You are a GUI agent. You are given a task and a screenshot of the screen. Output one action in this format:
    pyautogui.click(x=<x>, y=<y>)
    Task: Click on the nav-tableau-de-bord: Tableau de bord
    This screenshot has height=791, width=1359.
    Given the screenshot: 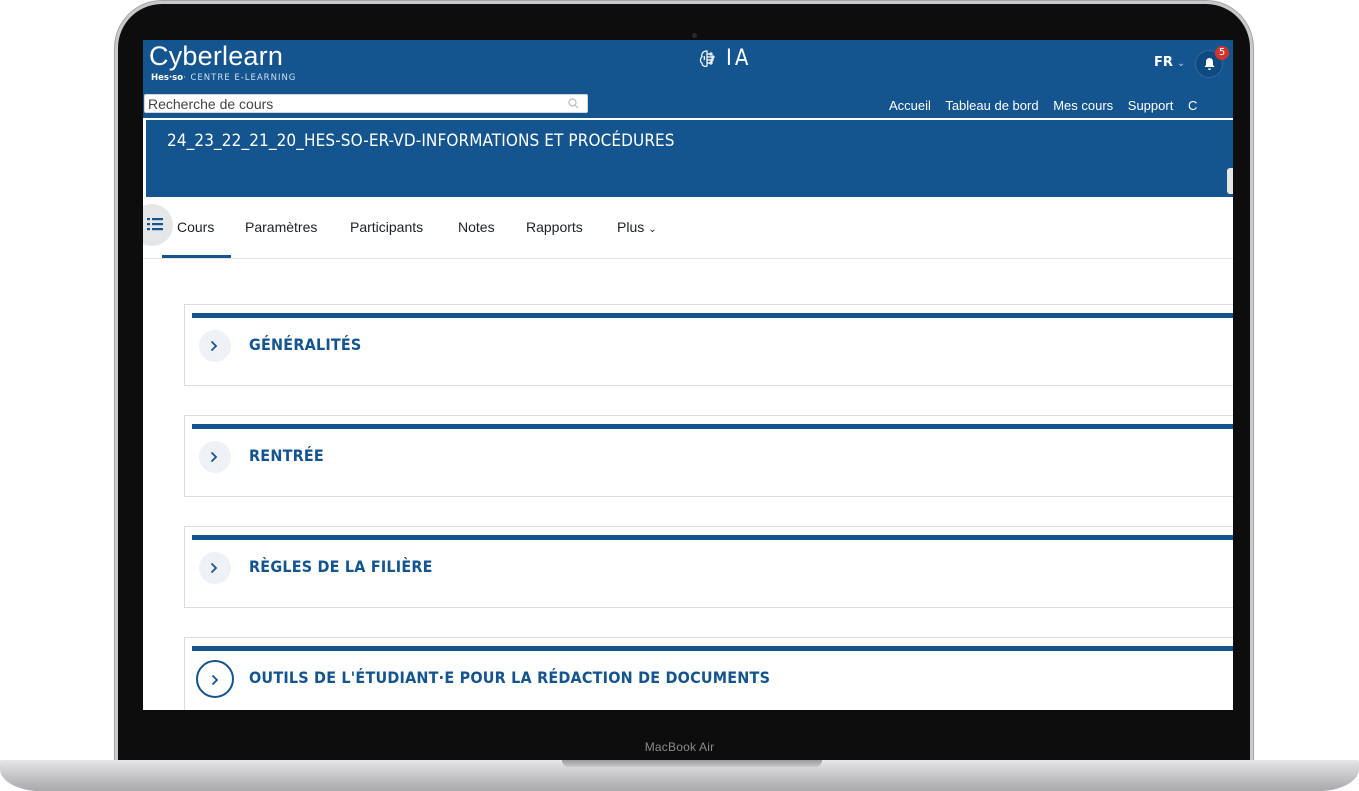 What is the action you would take?
    pyautogui.click(x=991, y=105)
    